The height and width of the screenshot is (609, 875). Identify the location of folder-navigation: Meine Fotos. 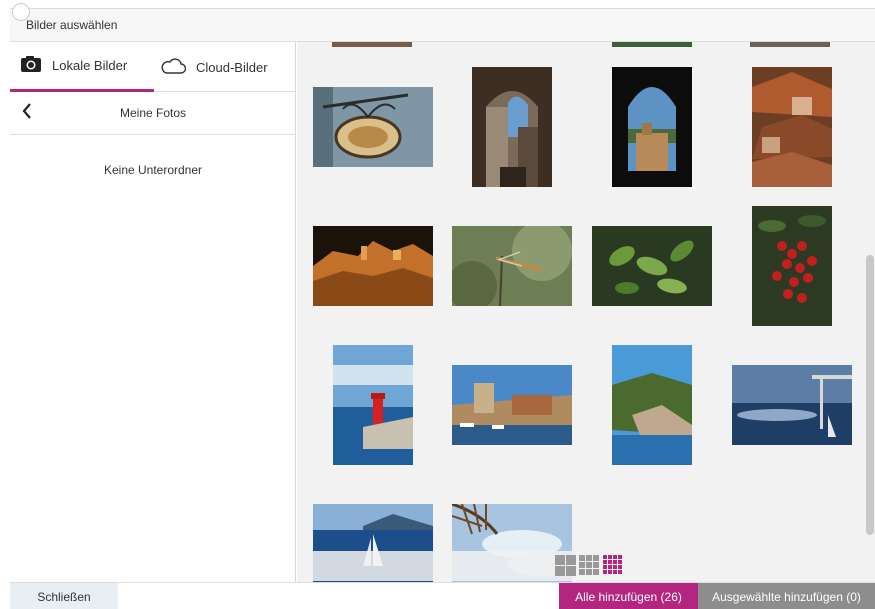
(153, 113).